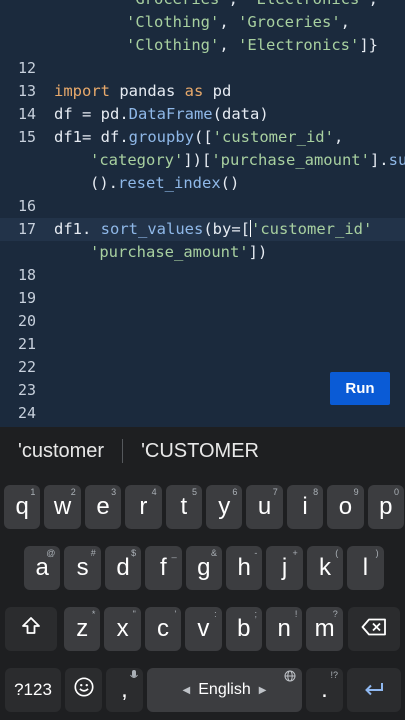 This screenshot has height=720, width=405. I want to click on code-line: 'purchase_amount']), so click(202, 252).